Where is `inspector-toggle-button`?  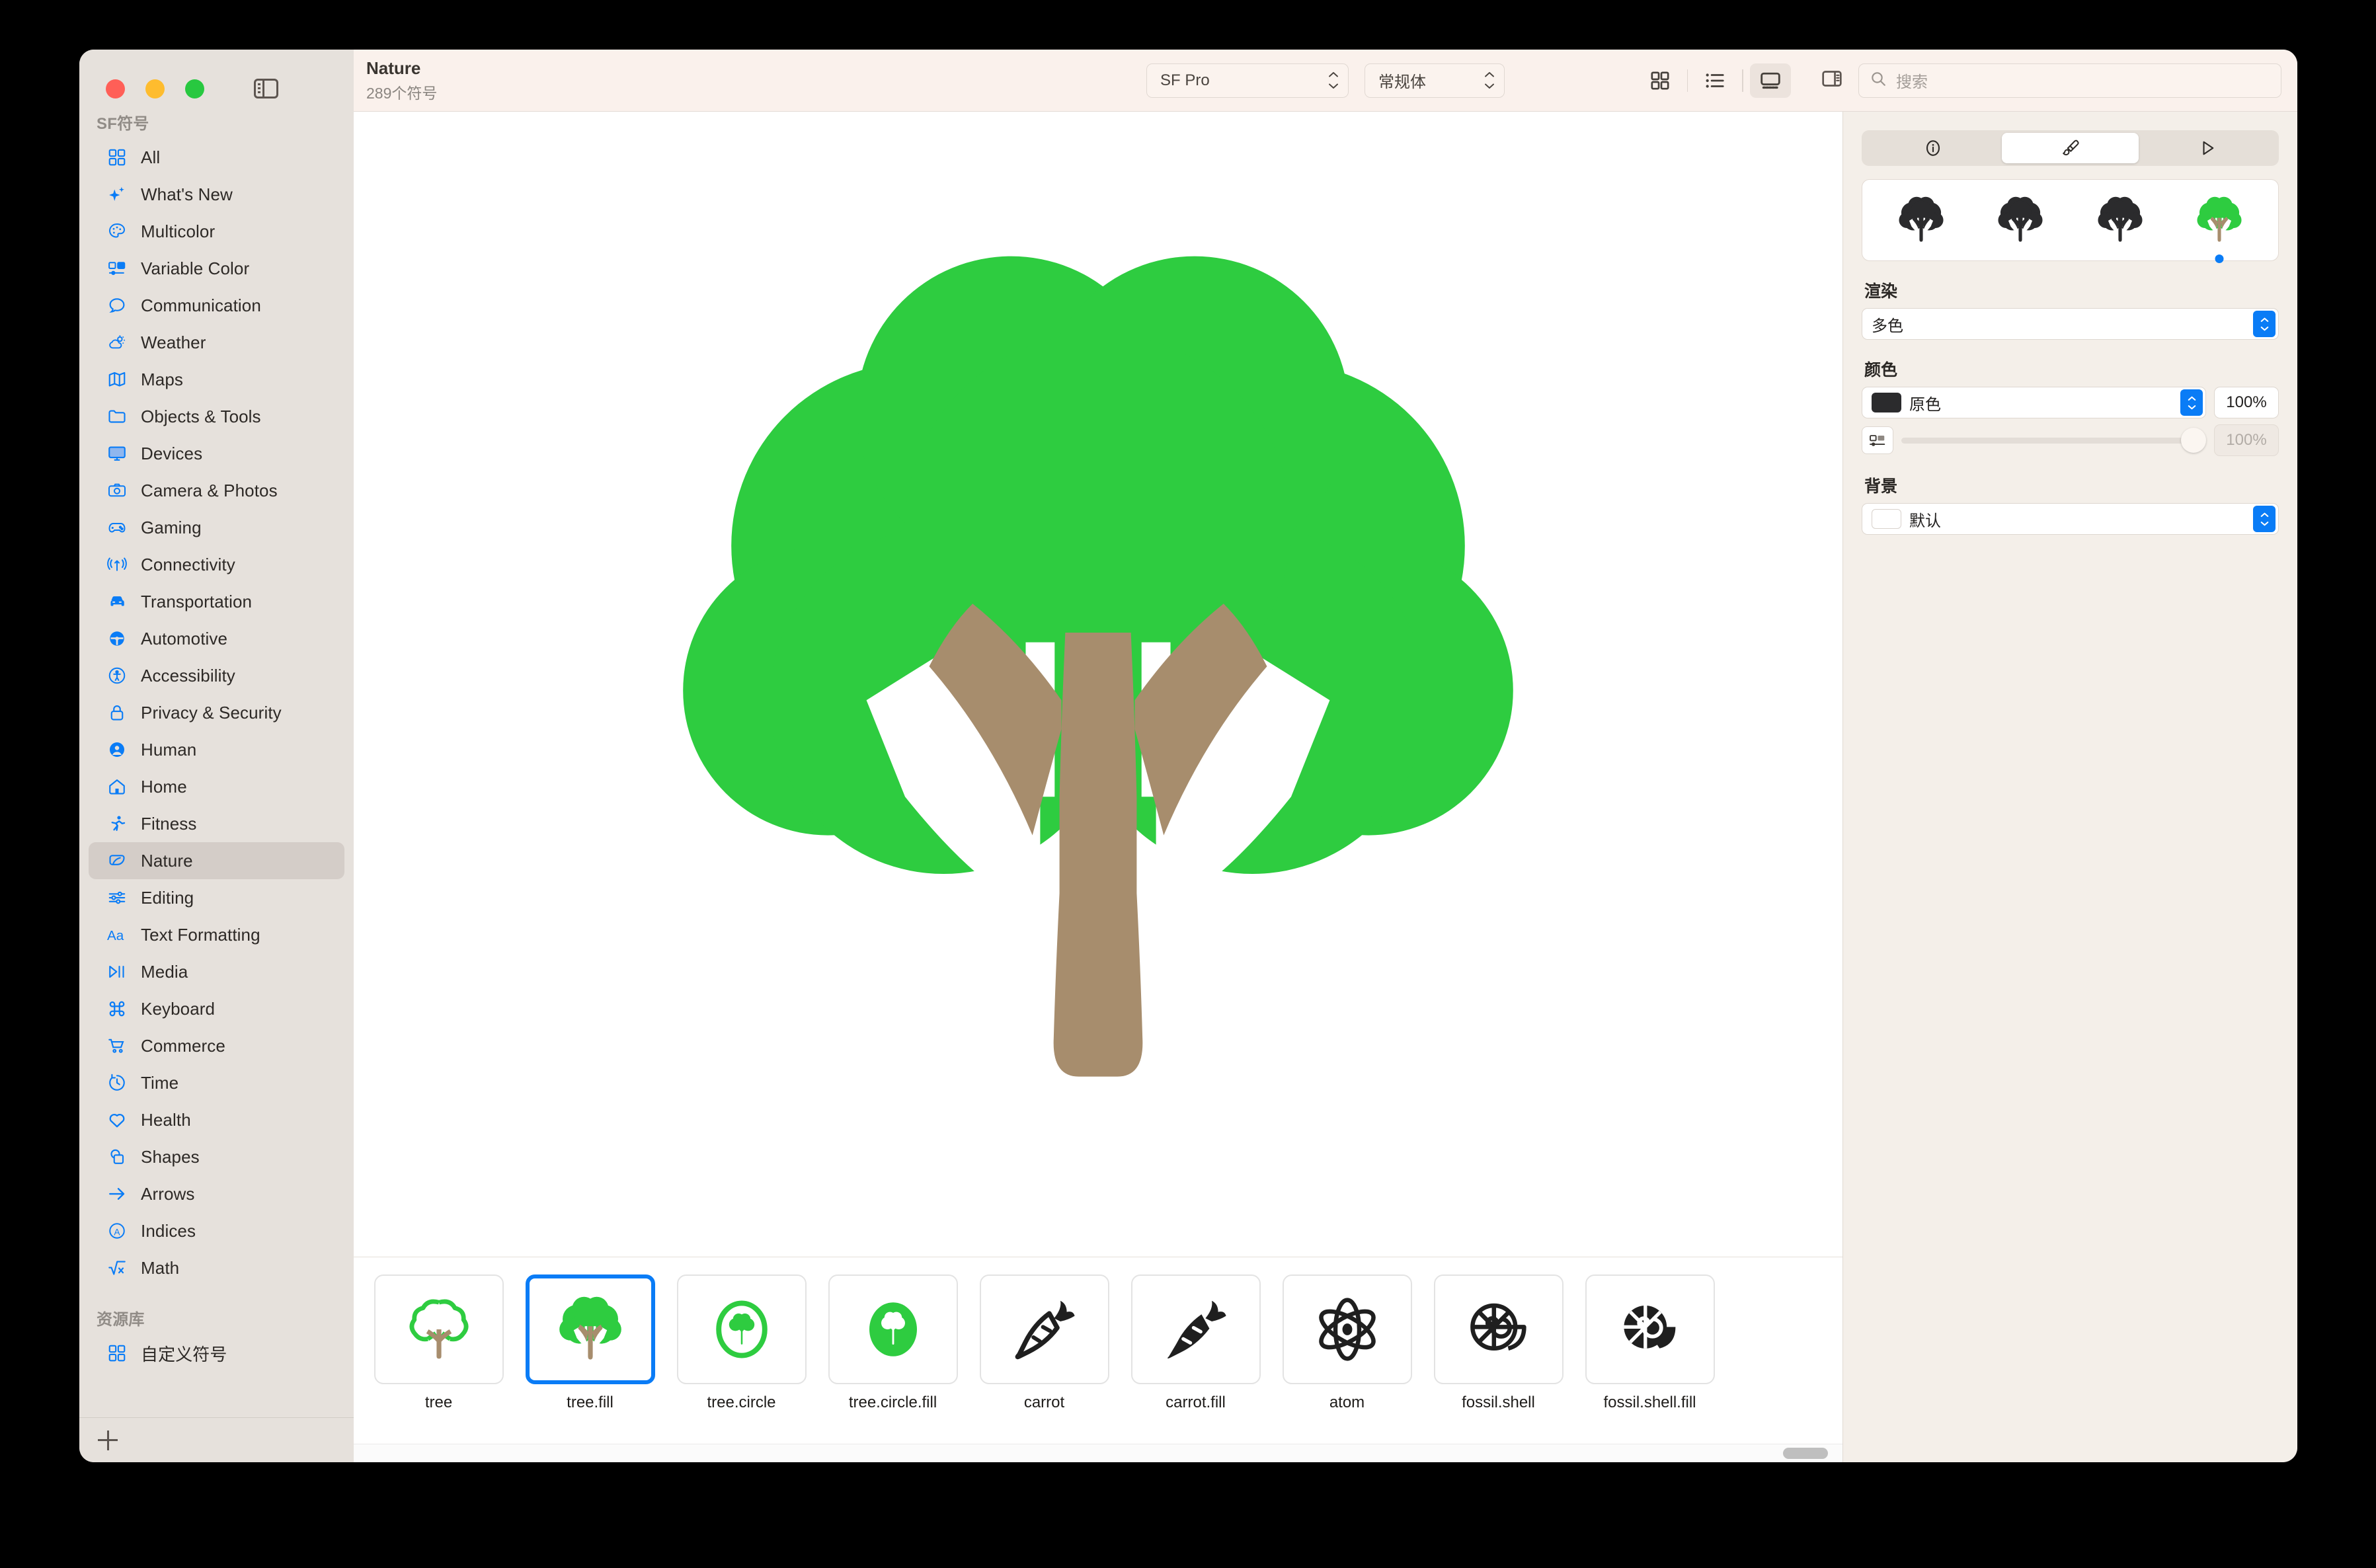
inspector-toggle-button is located at coordinates (1831, 80).